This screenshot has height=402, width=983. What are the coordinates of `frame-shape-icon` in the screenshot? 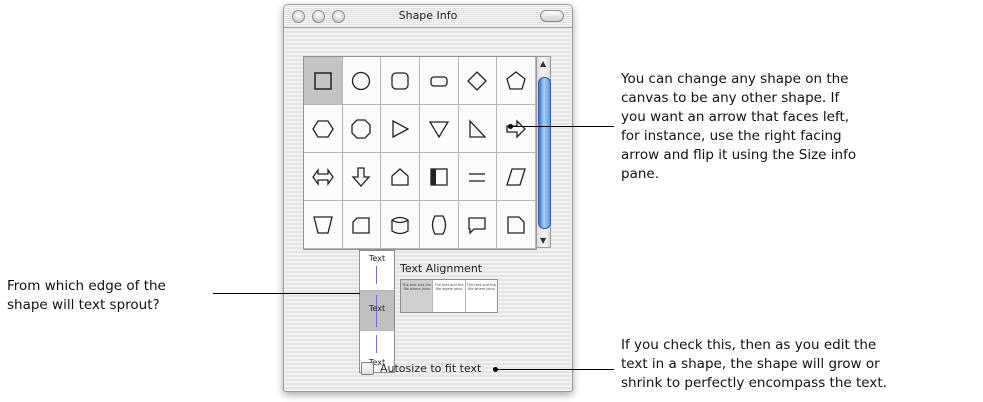 It's located at (439, 177).